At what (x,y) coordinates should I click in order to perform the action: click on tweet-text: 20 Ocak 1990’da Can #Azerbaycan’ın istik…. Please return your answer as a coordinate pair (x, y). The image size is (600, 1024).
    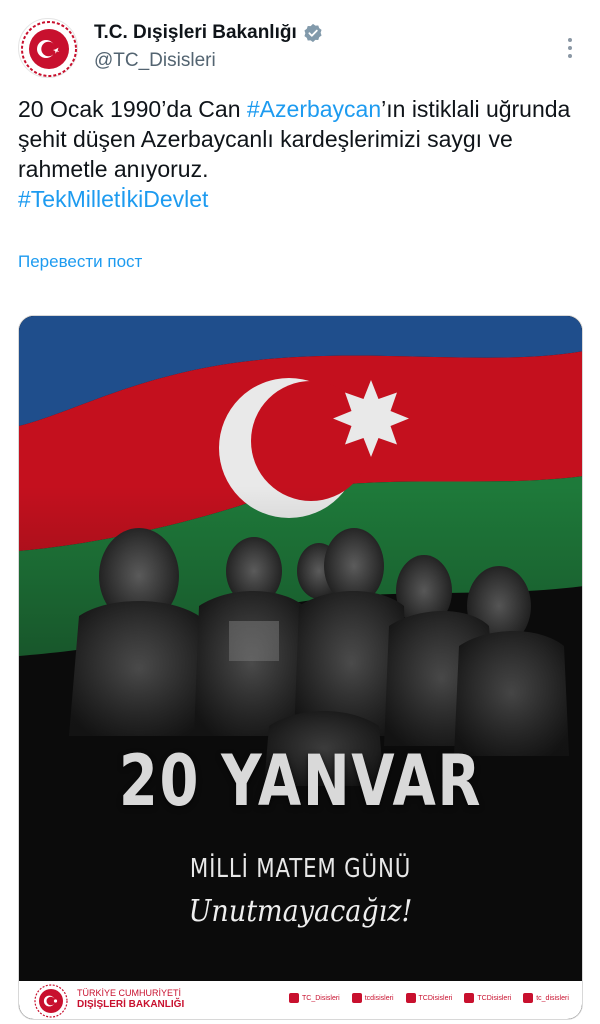
    Looking at the image, I should click on (301, 154).